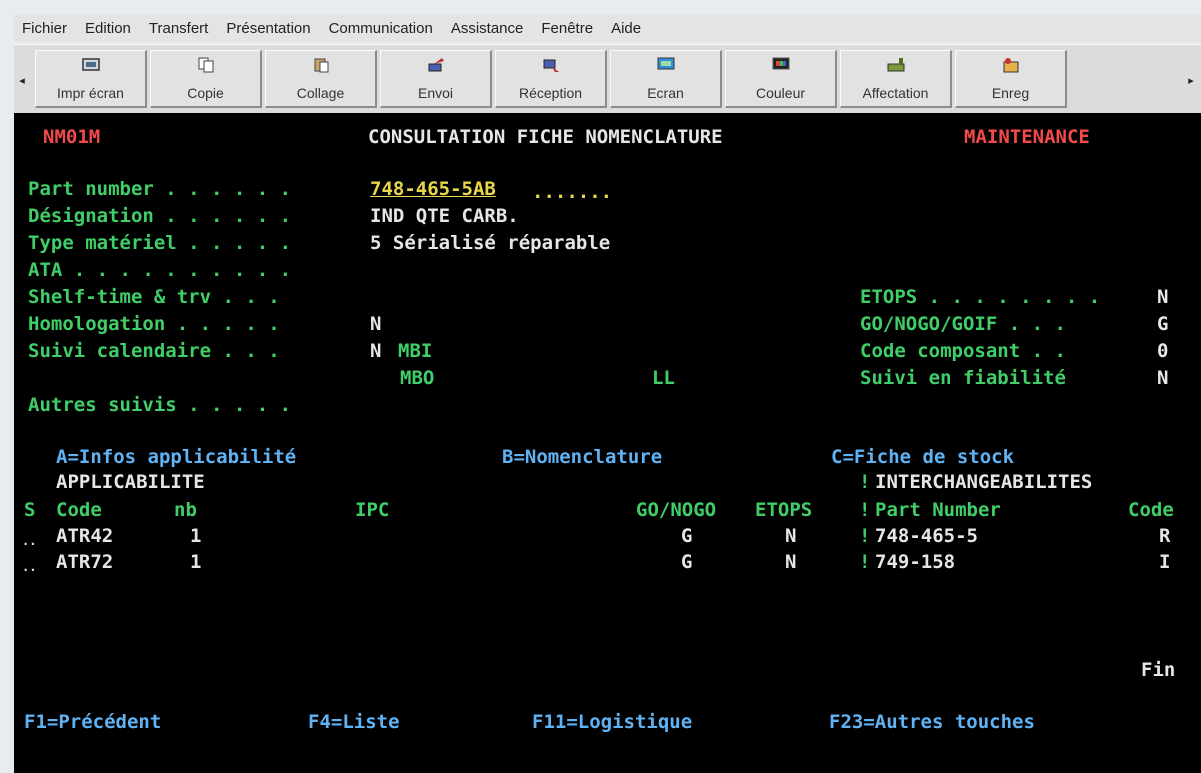 The height and width of the screenshot is (773, 1201). What do you see at coordinates (433, 189) in the screenshot?
I see `part-number-input: 748-465-5AB` at bounding box center [433, 189].